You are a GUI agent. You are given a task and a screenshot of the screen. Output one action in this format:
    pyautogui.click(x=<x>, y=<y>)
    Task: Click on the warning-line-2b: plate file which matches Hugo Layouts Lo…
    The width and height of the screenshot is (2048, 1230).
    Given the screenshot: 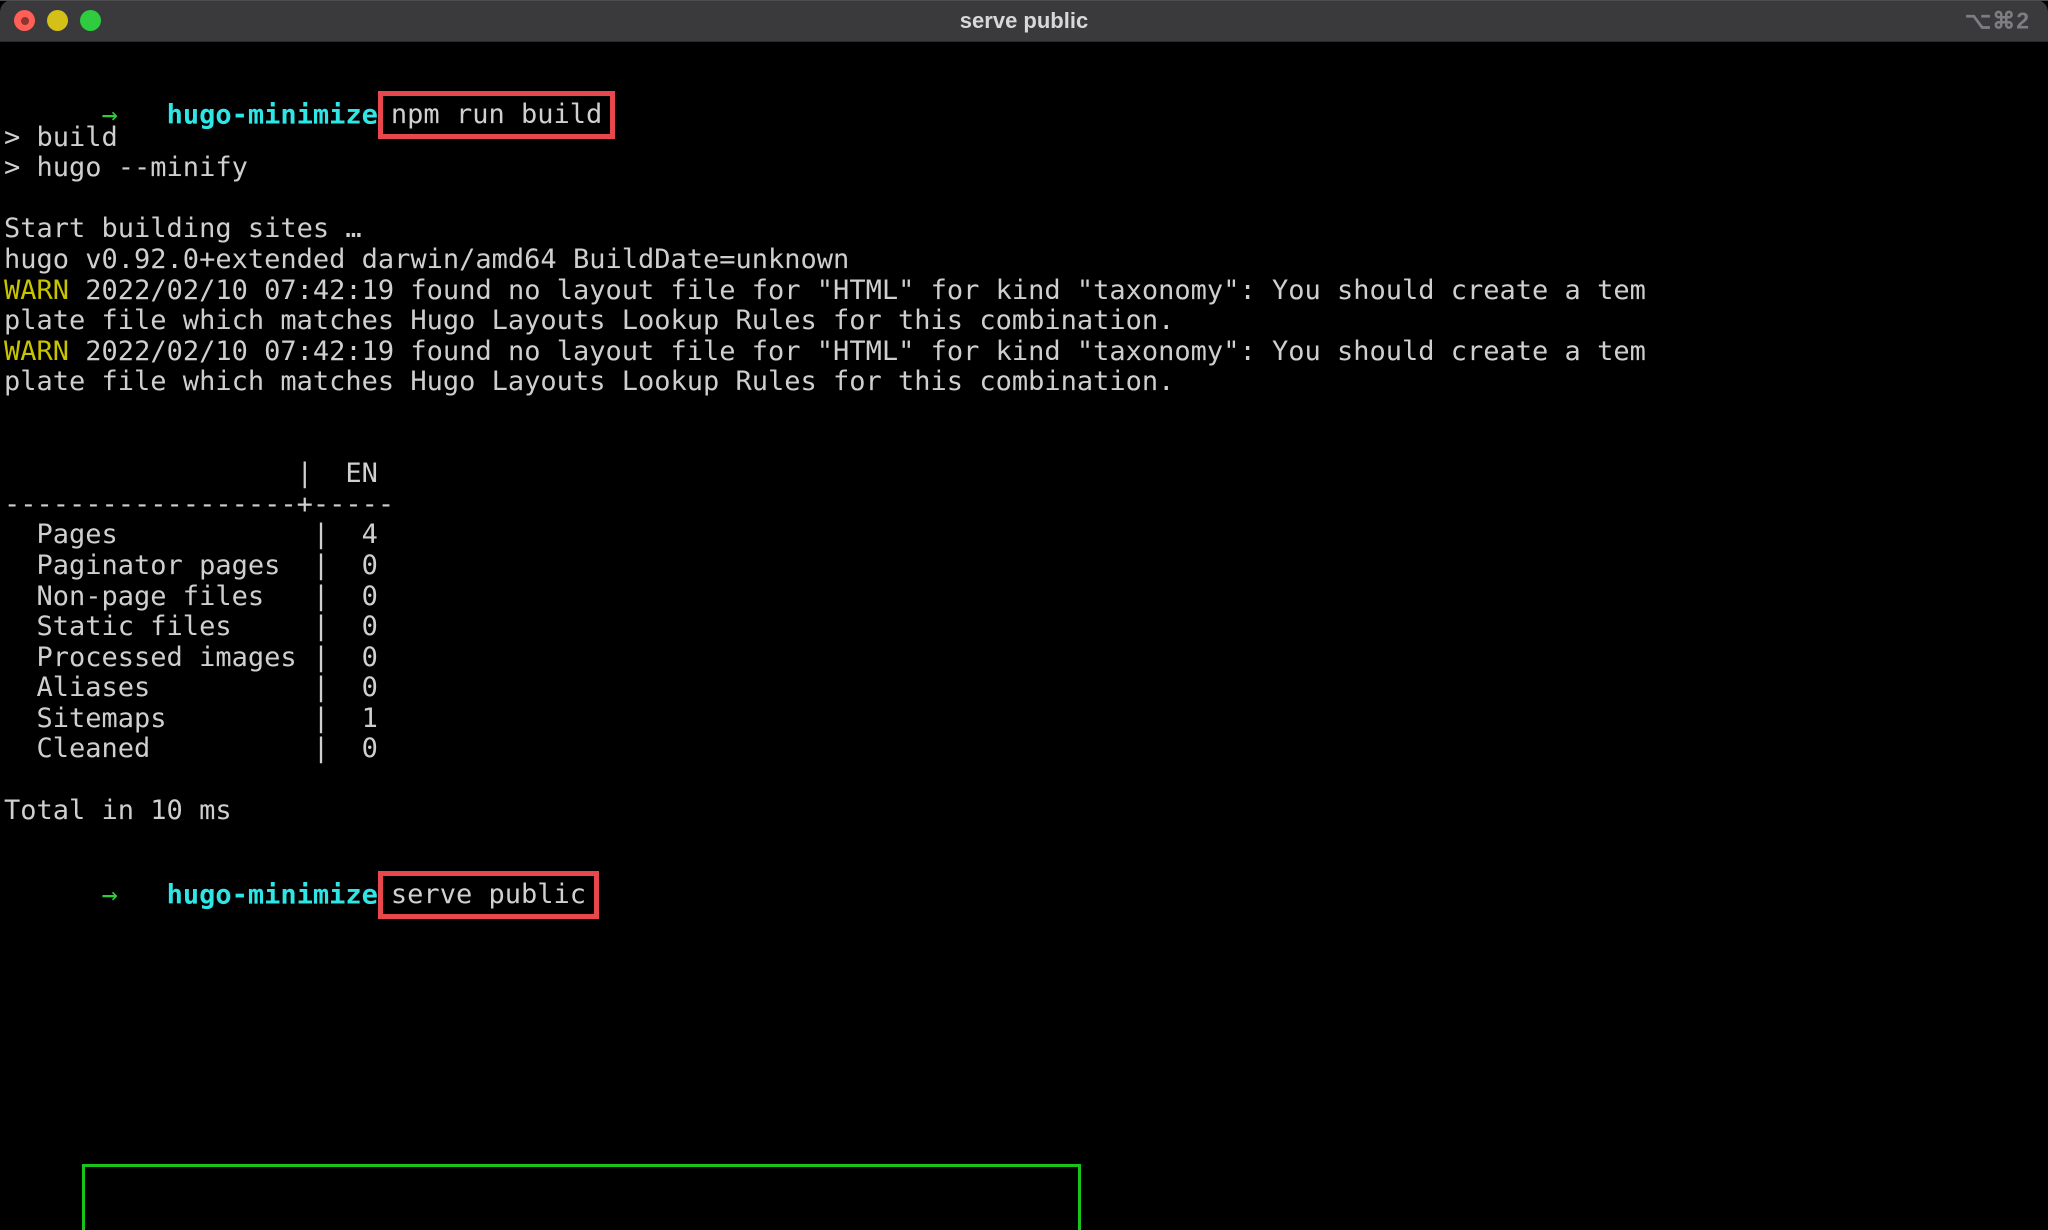 What is the action you would take?
    pyautogui.click(x=589, y=382)
    